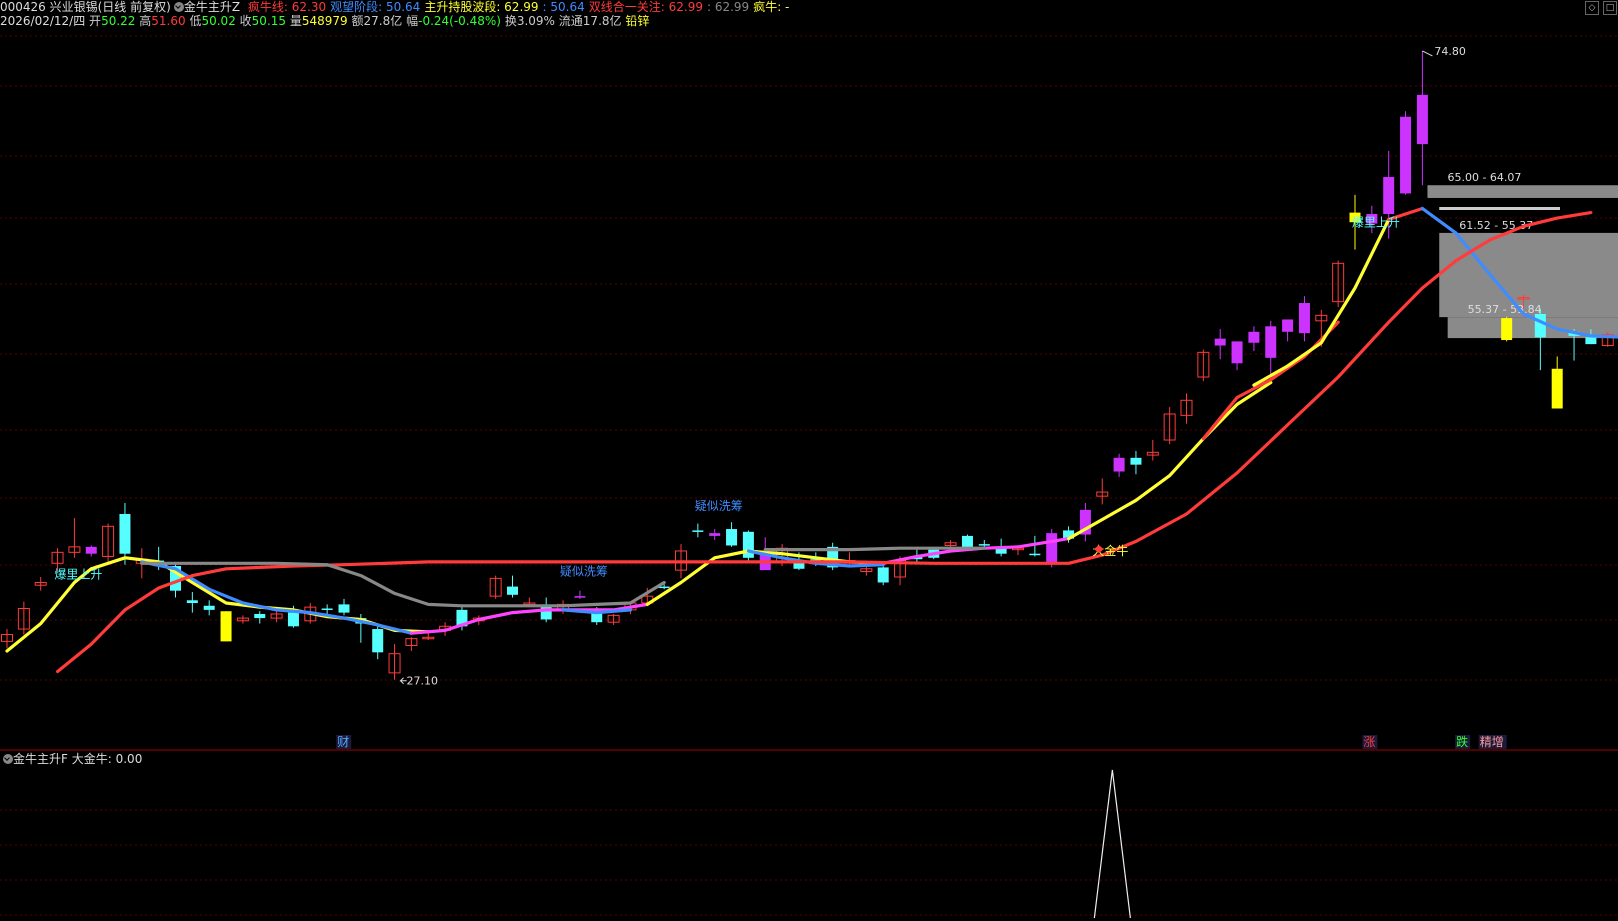 The height and width of the screenshot is (921, 1618). What do you see at coordinates (1484, 177) in the screenshot?
I see `zone-label: 65.00 - 64.07` at bounding box center [1484, 177].